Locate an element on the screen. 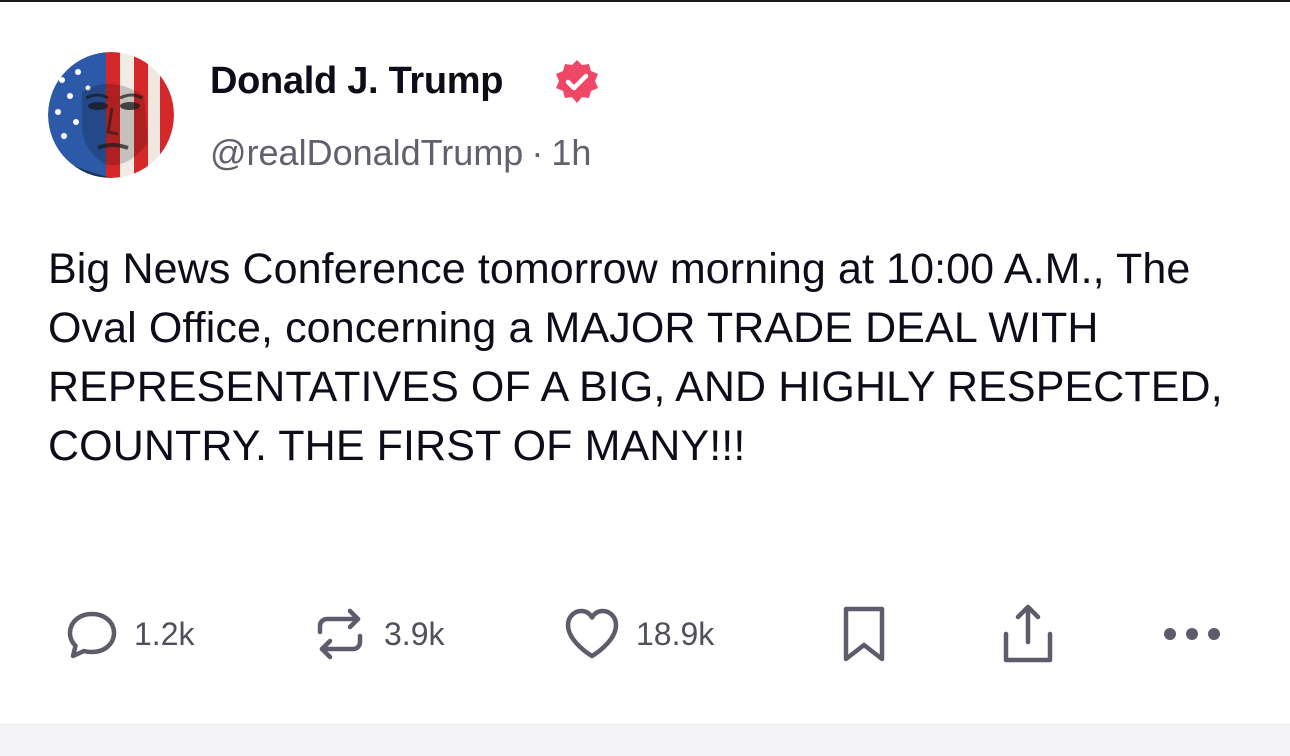 The image size is (1290, 756). timestamp: 1h is located at coordinates (571, 152).